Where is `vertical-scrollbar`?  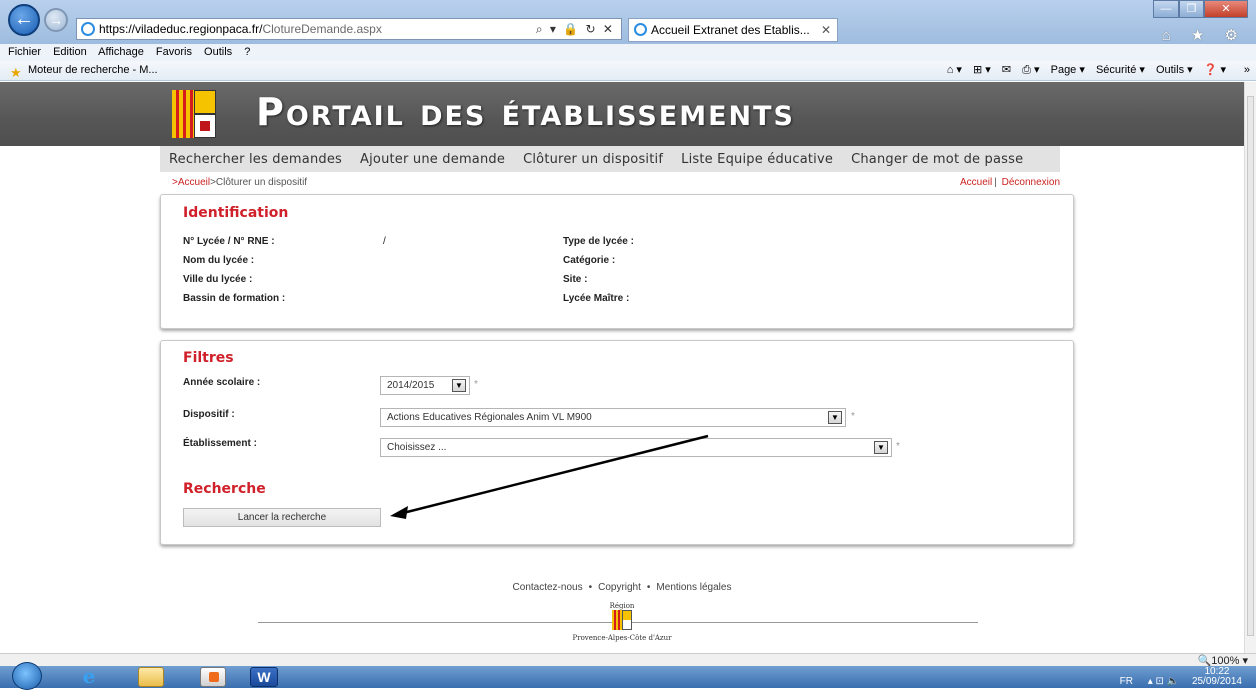 vertical-scrollbar is located at coordinates (1250, 367).